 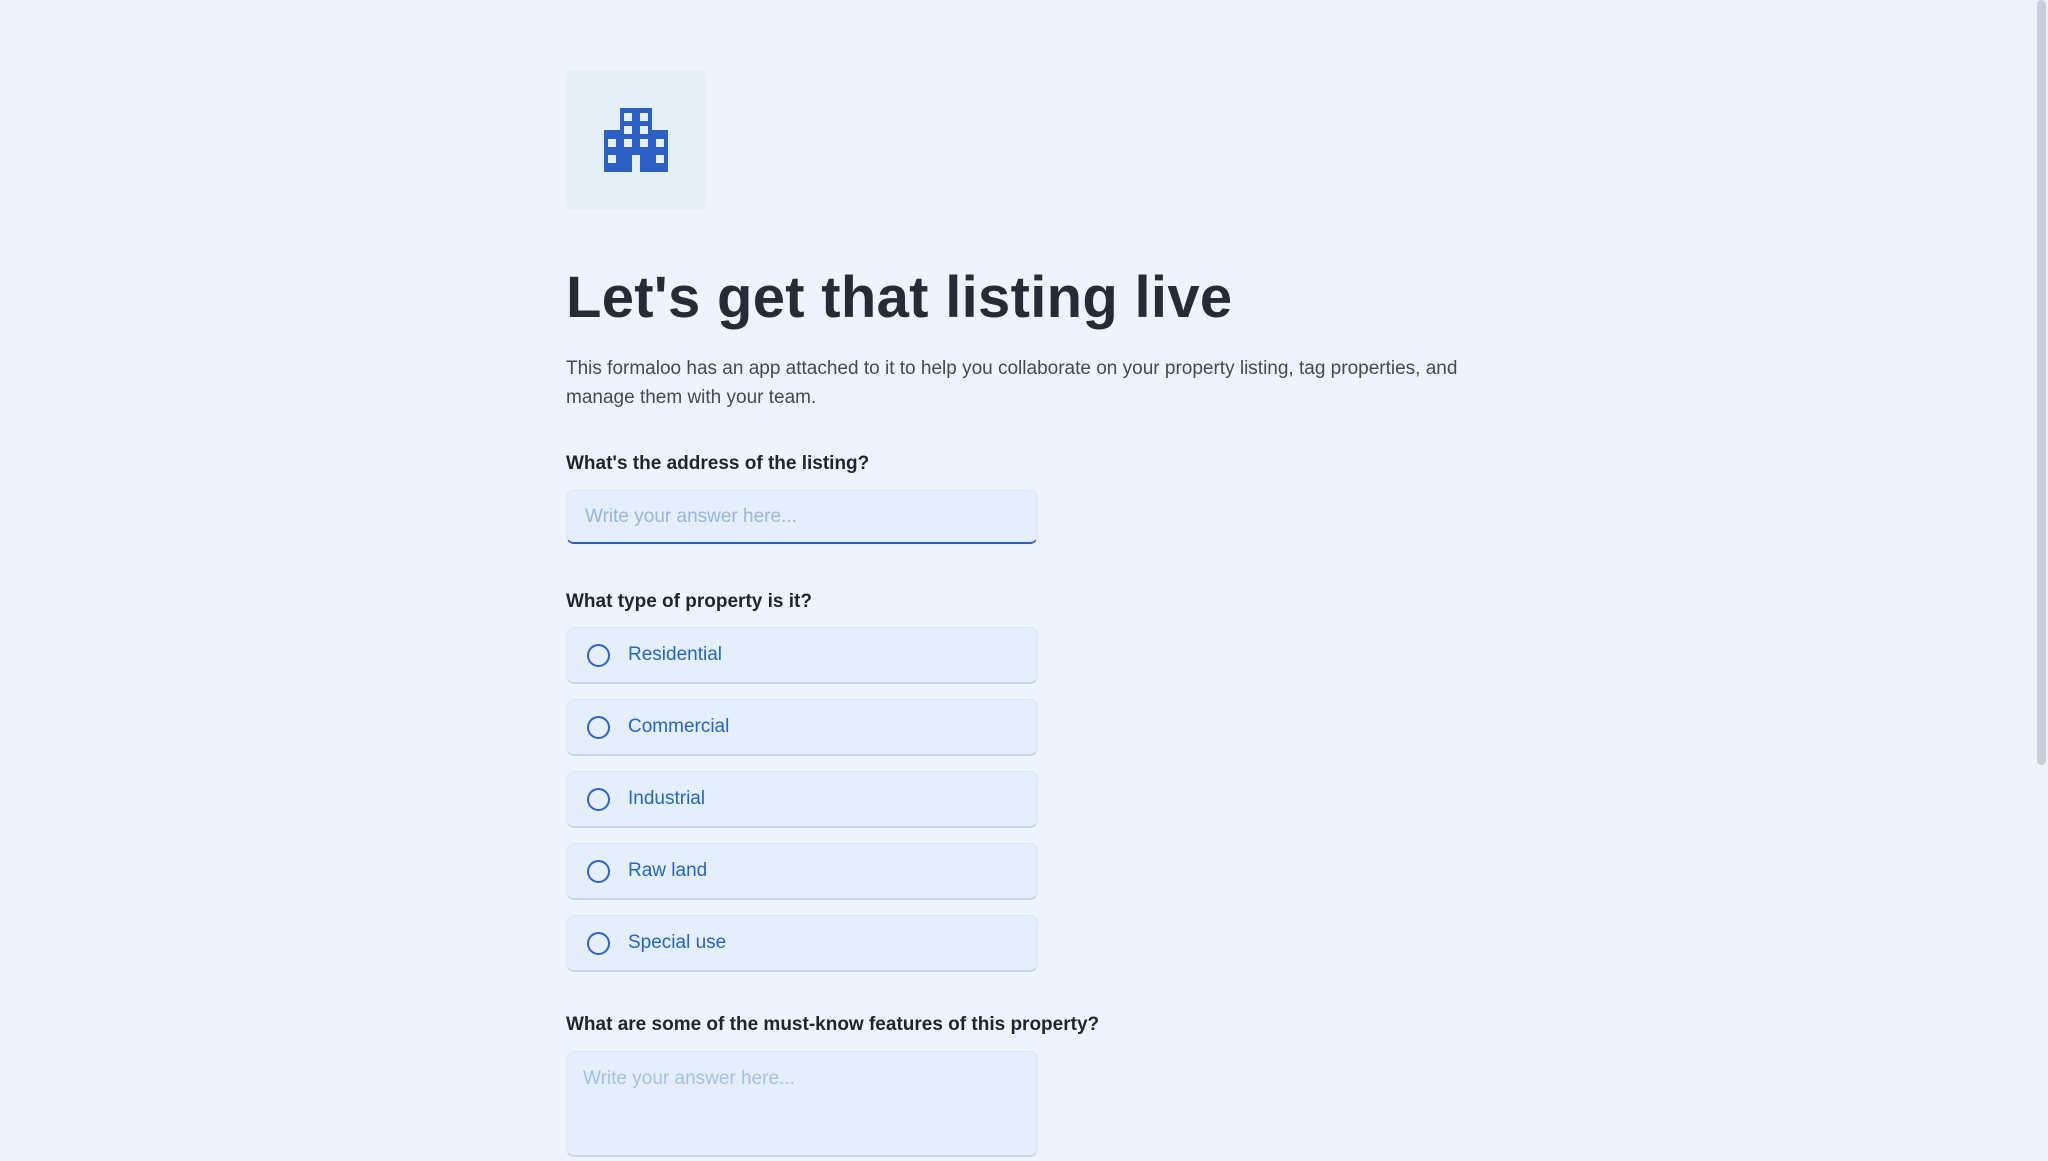 What do you see at coordinates (802, 517) in the screenshot?
I see `address-input` at bounding box center [802, 517].